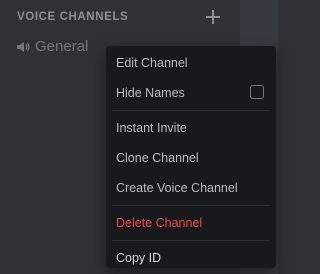 The image size is (320, 274). Describe the element at coordinates (150, 93) in the screenshot. I see `hide-names-label: Hide Names` at that location.